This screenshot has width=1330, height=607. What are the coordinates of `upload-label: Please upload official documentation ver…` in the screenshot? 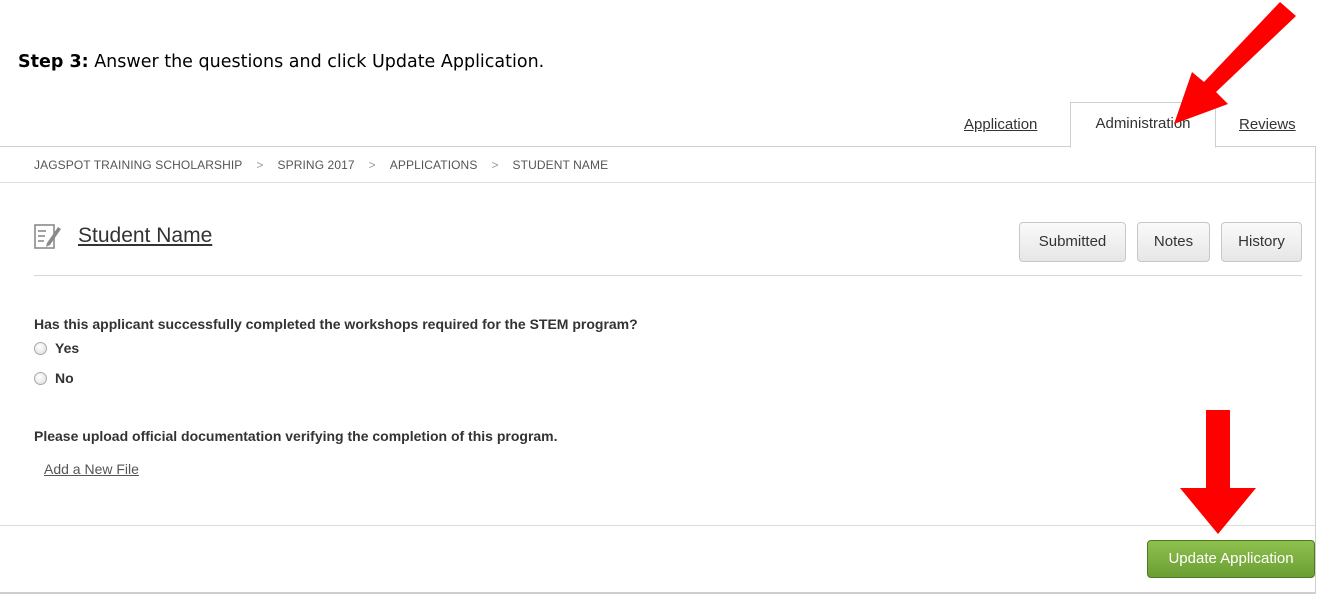 It's located at (296, 436).